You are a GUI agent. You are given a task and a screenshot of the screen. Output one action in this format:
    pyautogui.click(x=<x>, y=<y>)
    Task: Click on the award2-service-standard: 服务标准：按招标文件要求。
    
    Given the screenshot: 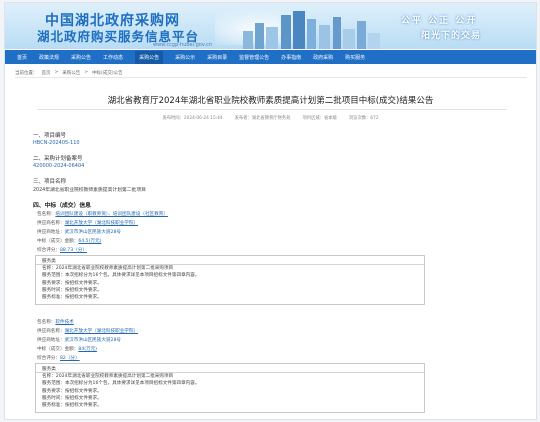 What is the action you would take?
    pyautogui.click(x=72, y=406)
    